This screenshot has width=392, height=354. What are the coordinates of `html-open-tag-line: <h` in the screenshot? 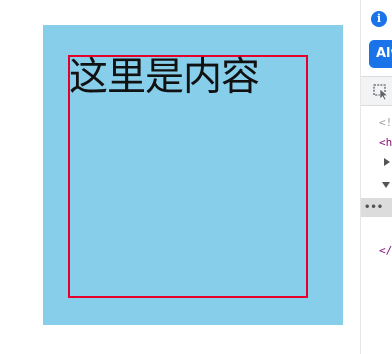 It's located at (385, 143).